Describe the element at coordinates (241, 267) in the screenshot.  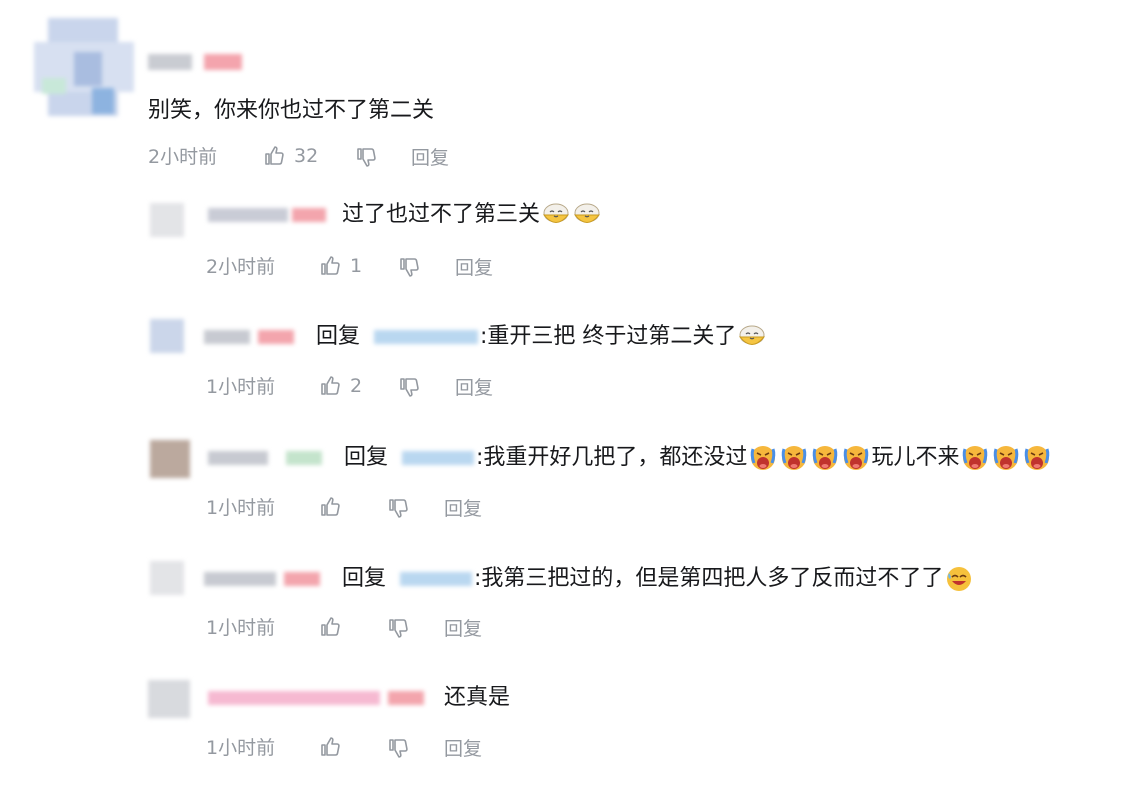
I see `reply-time: 2小时前` at that location.